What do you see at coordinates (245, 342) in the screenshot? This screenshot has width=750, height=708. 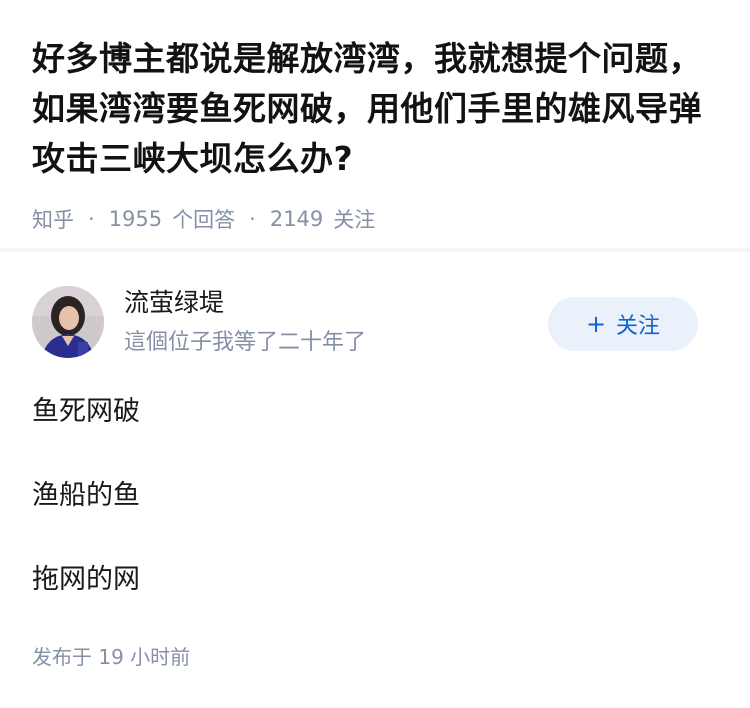 I see `author-bio: 這個位子我等了二十年了` at bounding box center [245, 342].